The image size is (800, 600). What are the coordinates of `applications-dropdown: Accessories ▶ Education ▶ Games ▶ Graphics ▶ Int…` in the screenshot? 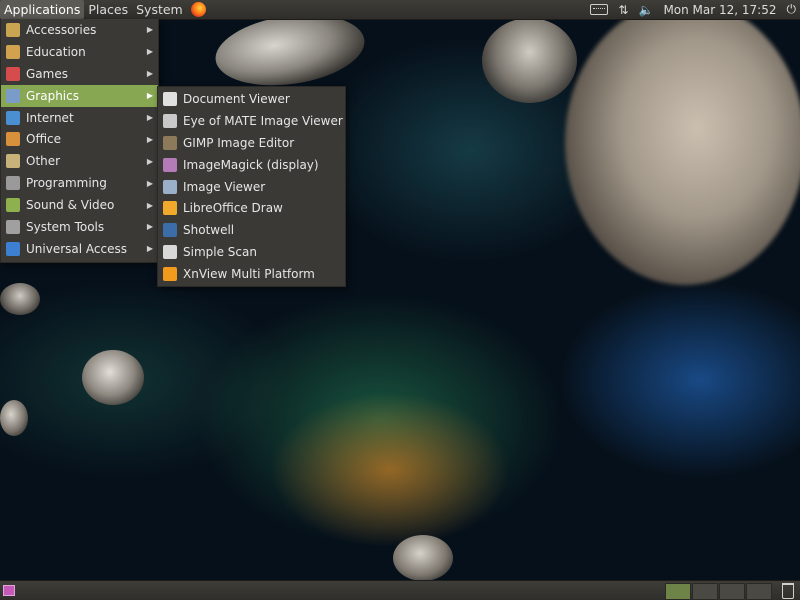 It's located at (79, 141).